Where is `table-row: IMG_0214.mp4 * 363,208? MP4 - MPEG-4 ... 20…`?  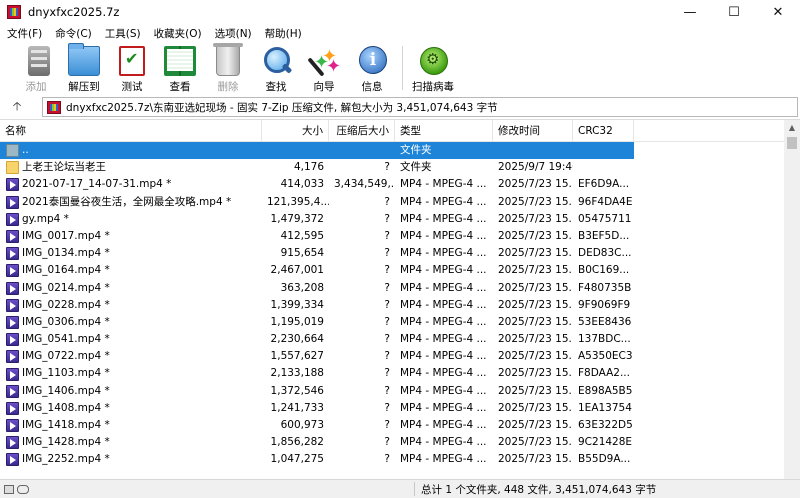 table-row: IMG_0214.mp4 * 363,208? MP4 - MPEG-4 ... 20… is located at coordinates (392, 288).